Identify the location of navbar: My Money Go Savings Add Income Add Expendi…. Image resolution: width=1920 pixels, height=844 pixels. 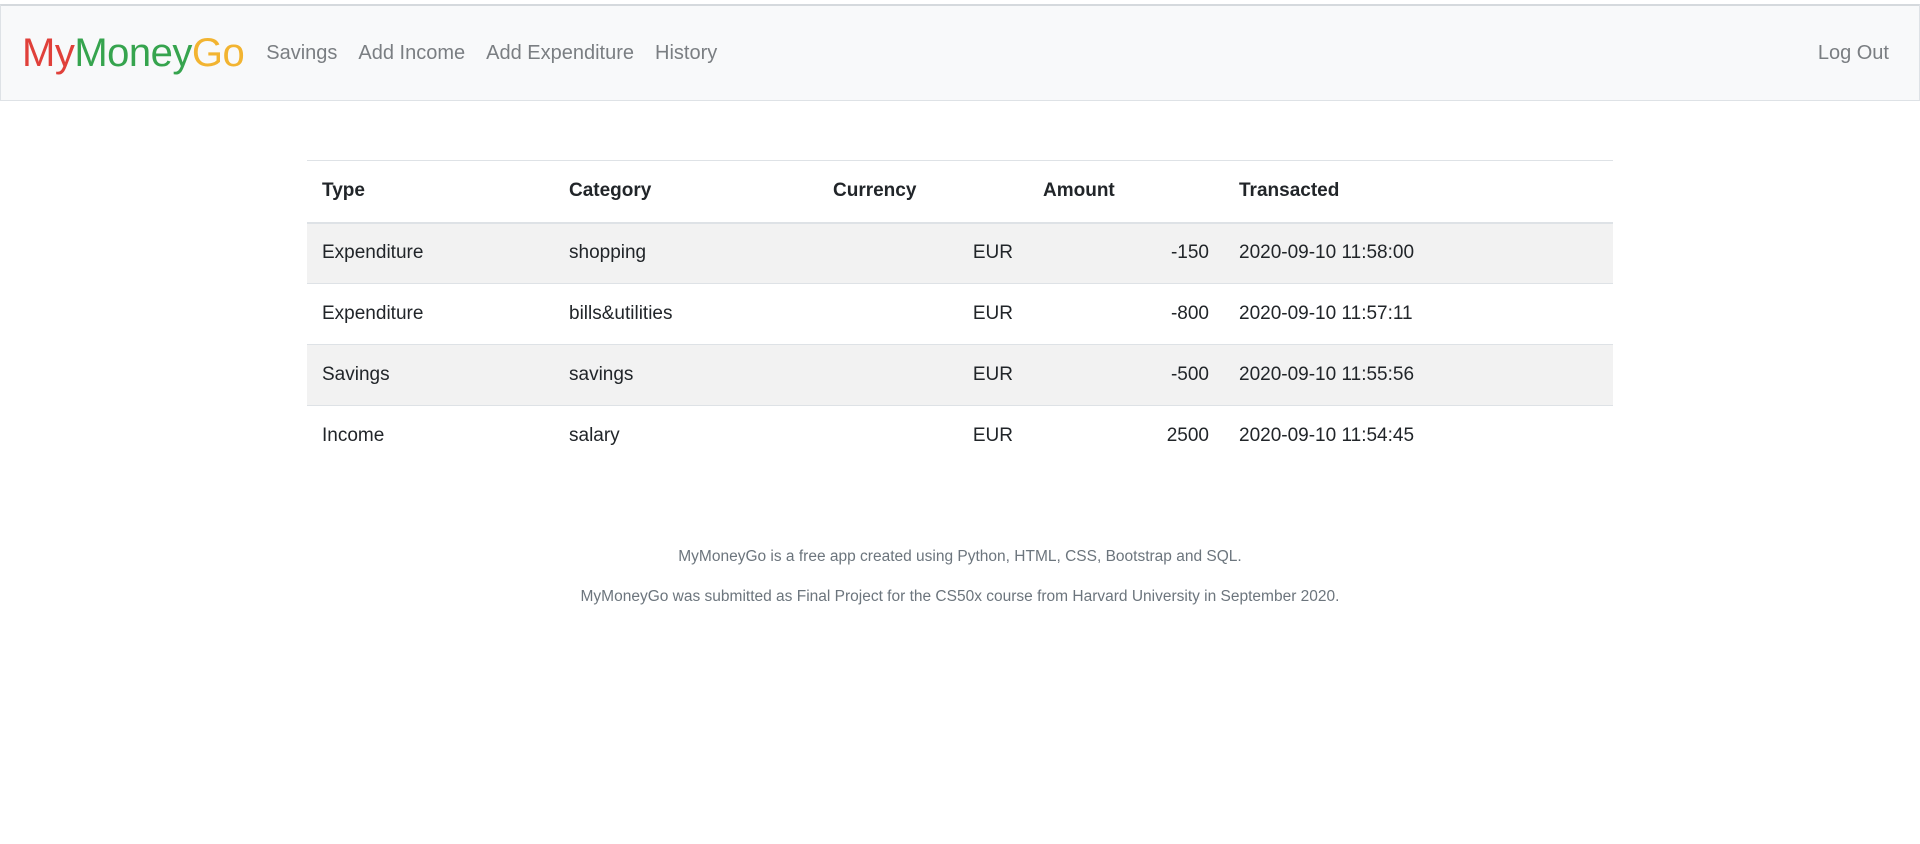
(960, 52).